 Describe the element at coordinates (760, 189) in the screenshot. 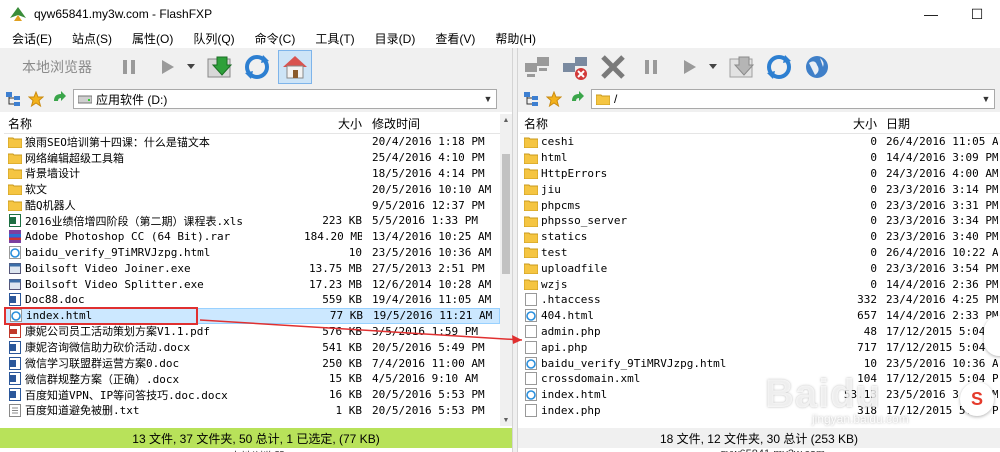

I see `file-row: jiu 0 23/3/2016 3:14 PM` at that location.